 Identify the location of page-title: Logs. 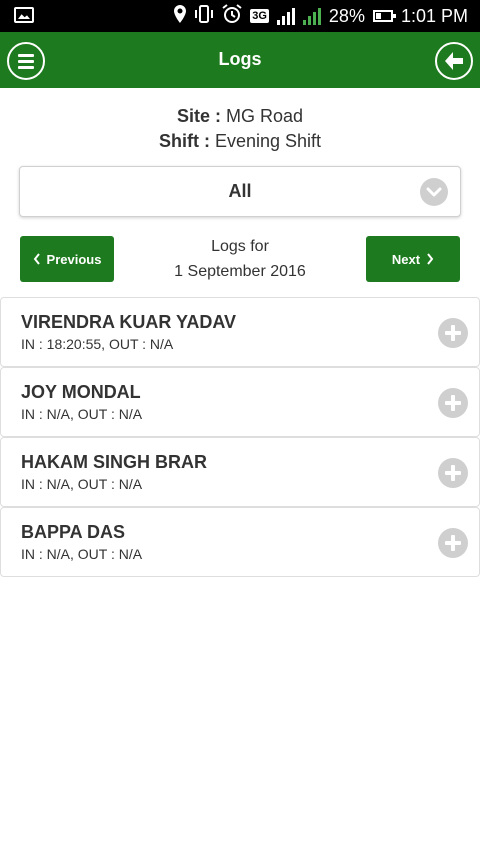
(240, 59).